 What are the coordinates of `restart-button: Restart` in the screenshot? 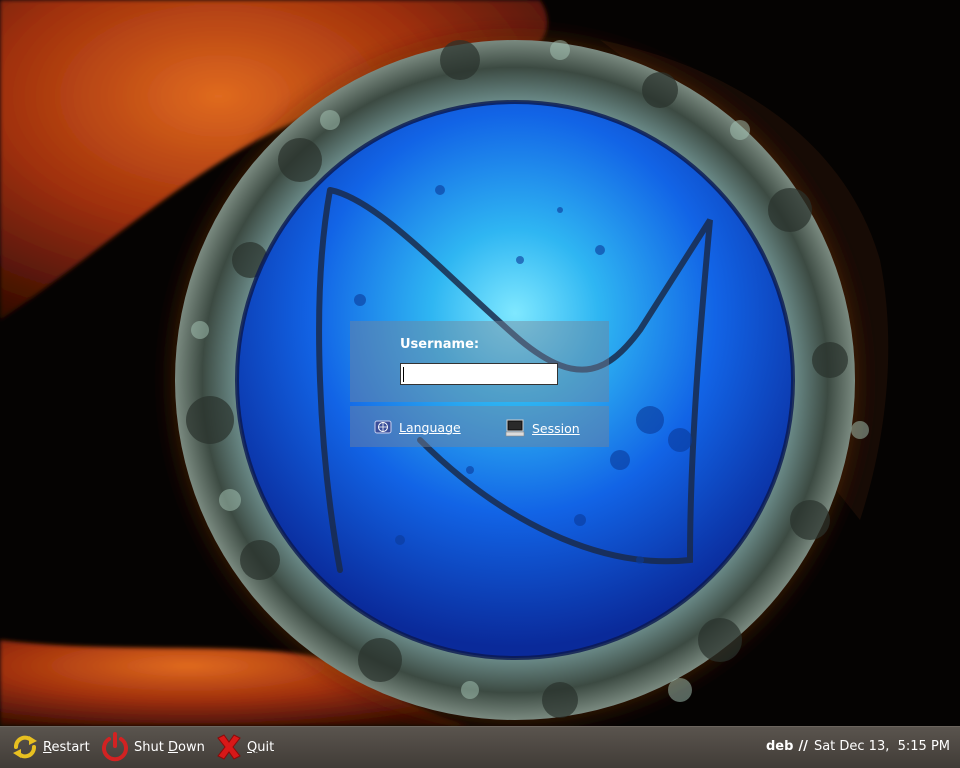 It's located at (50, 747).